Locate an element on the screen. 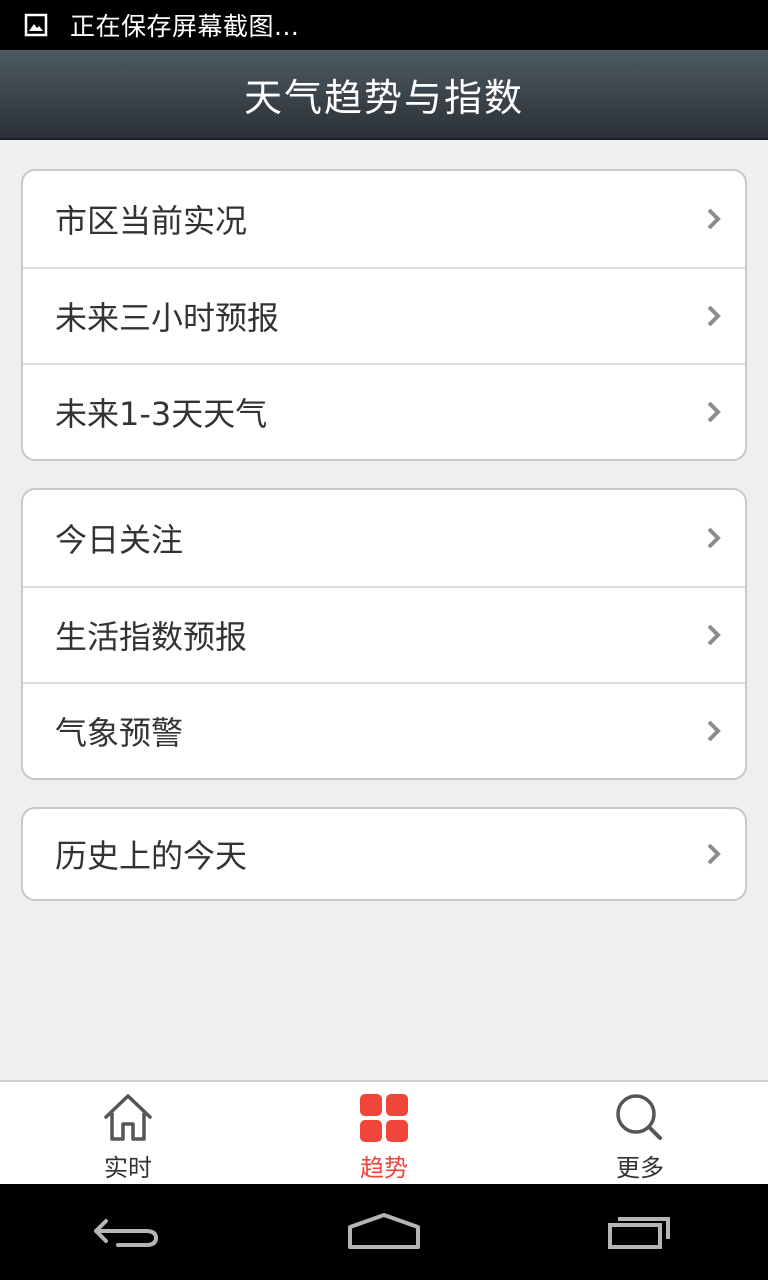  menu-item-label: 今日关注 is located at coordinates (119, 540).